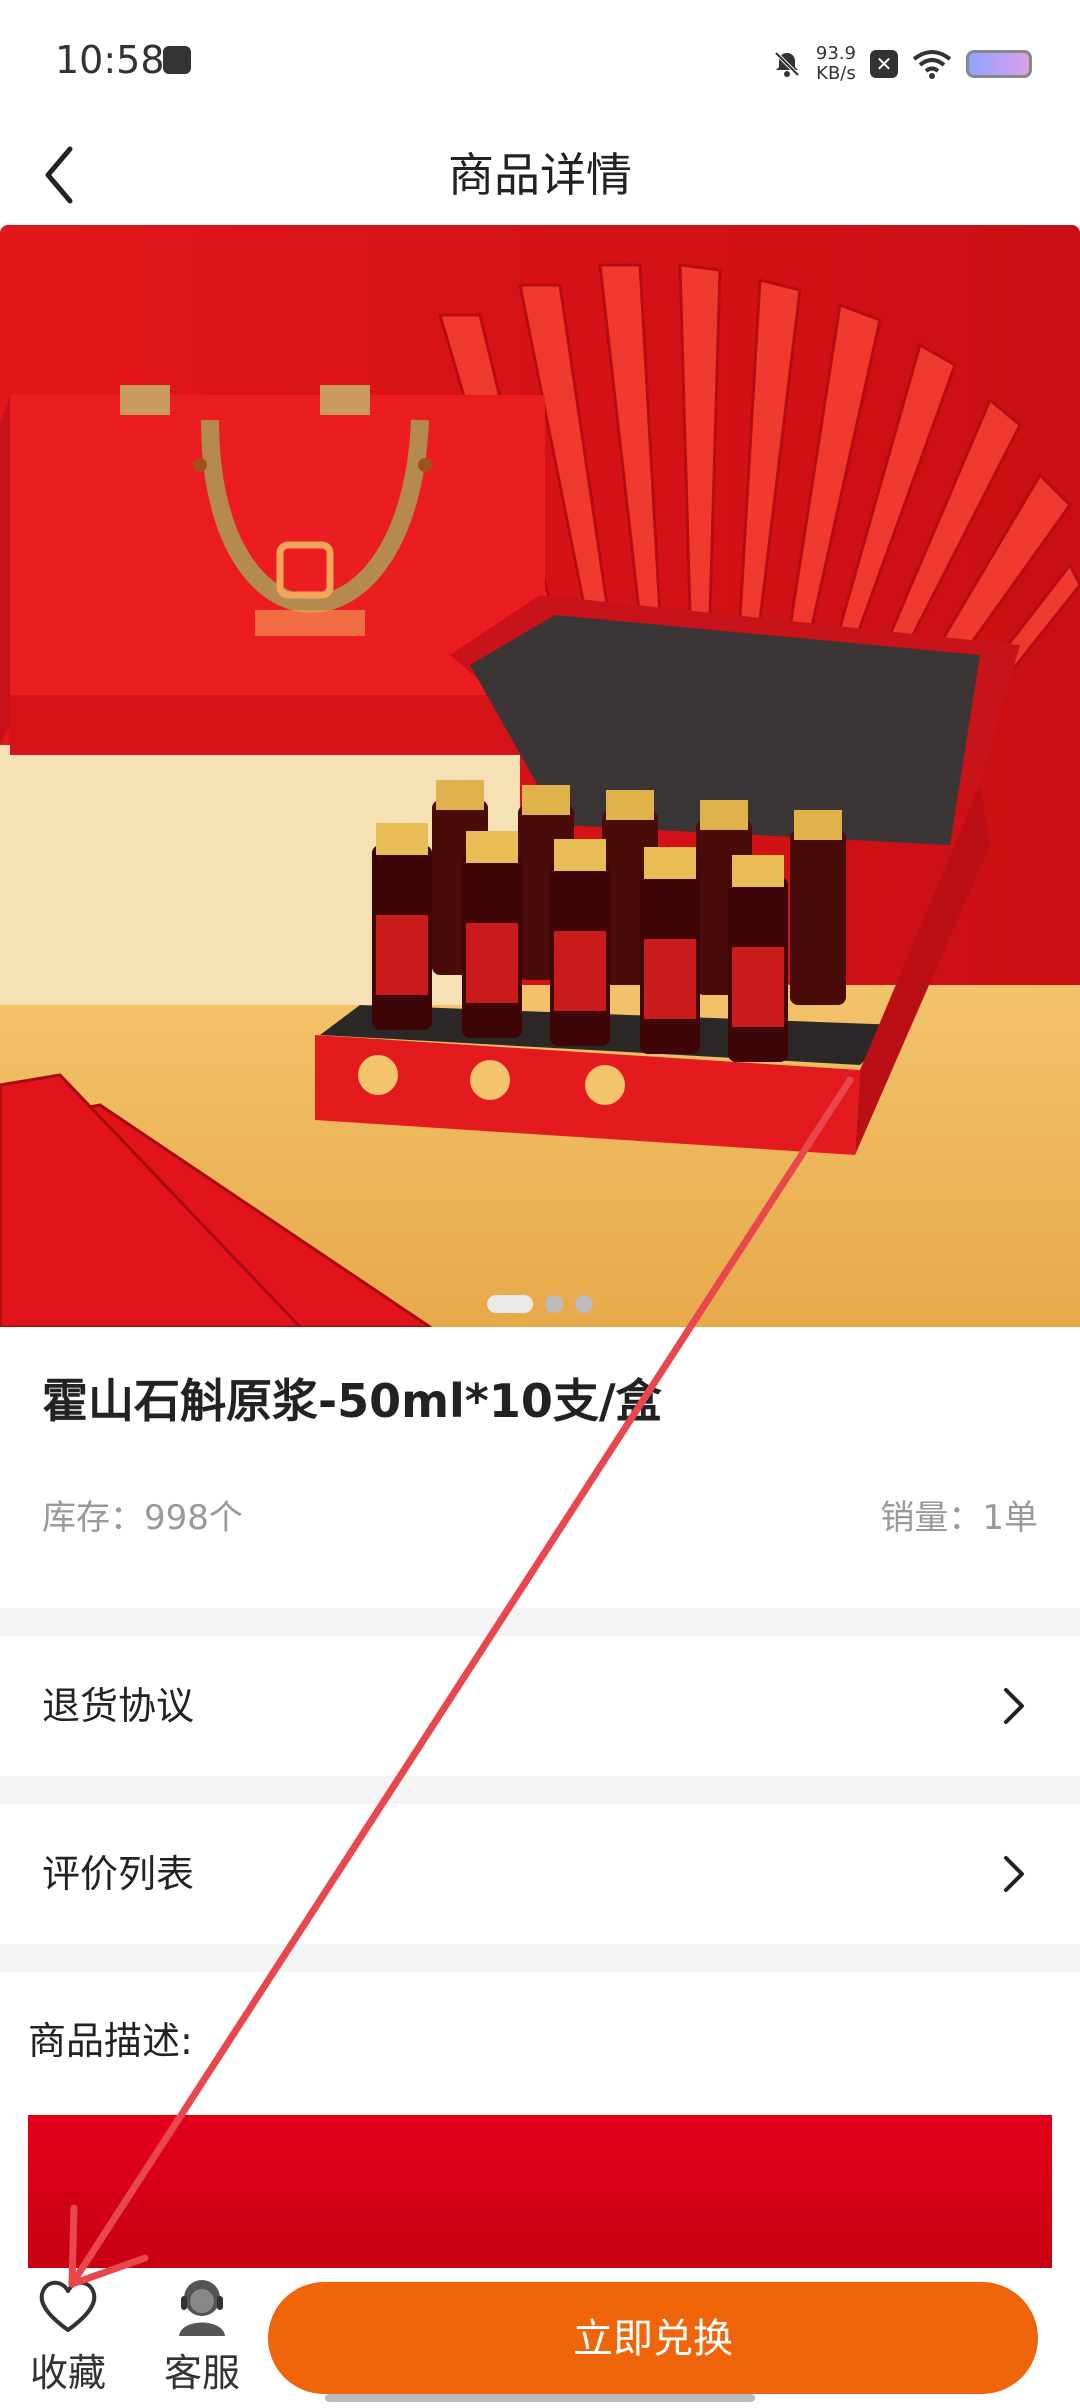 Image resolution: width=1080 pixels, height=2408 pixels. Describe the element at coordinates (118, 1874) in the screenshot. I see `review-list-label: 评价列表` at that location.